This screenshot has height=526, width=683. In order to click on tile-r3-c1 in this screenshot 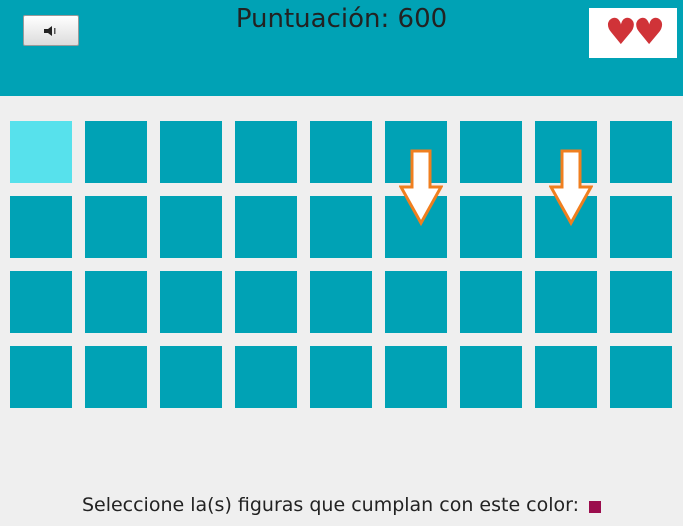, I will do `click(116, 377)`.